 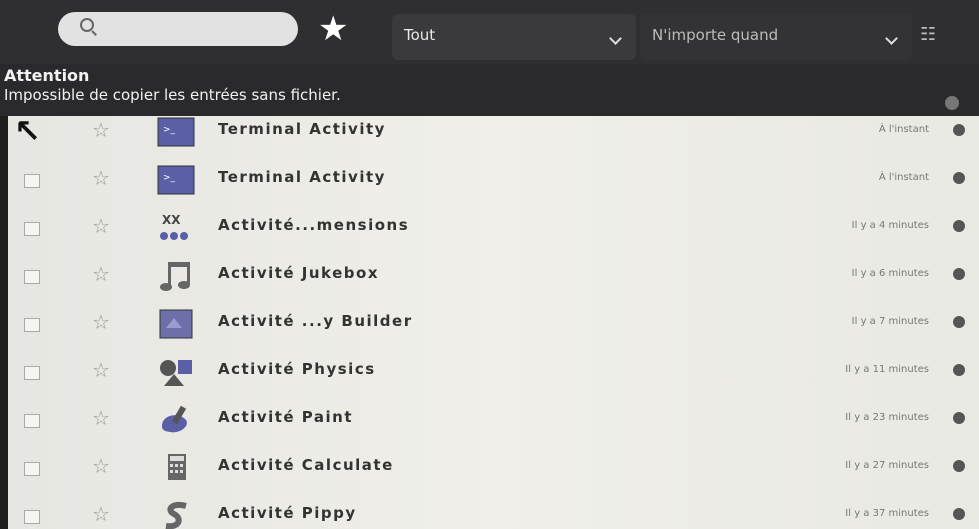 I want to click on activity-name: Activité Pippy, so click(x=287, y=513).